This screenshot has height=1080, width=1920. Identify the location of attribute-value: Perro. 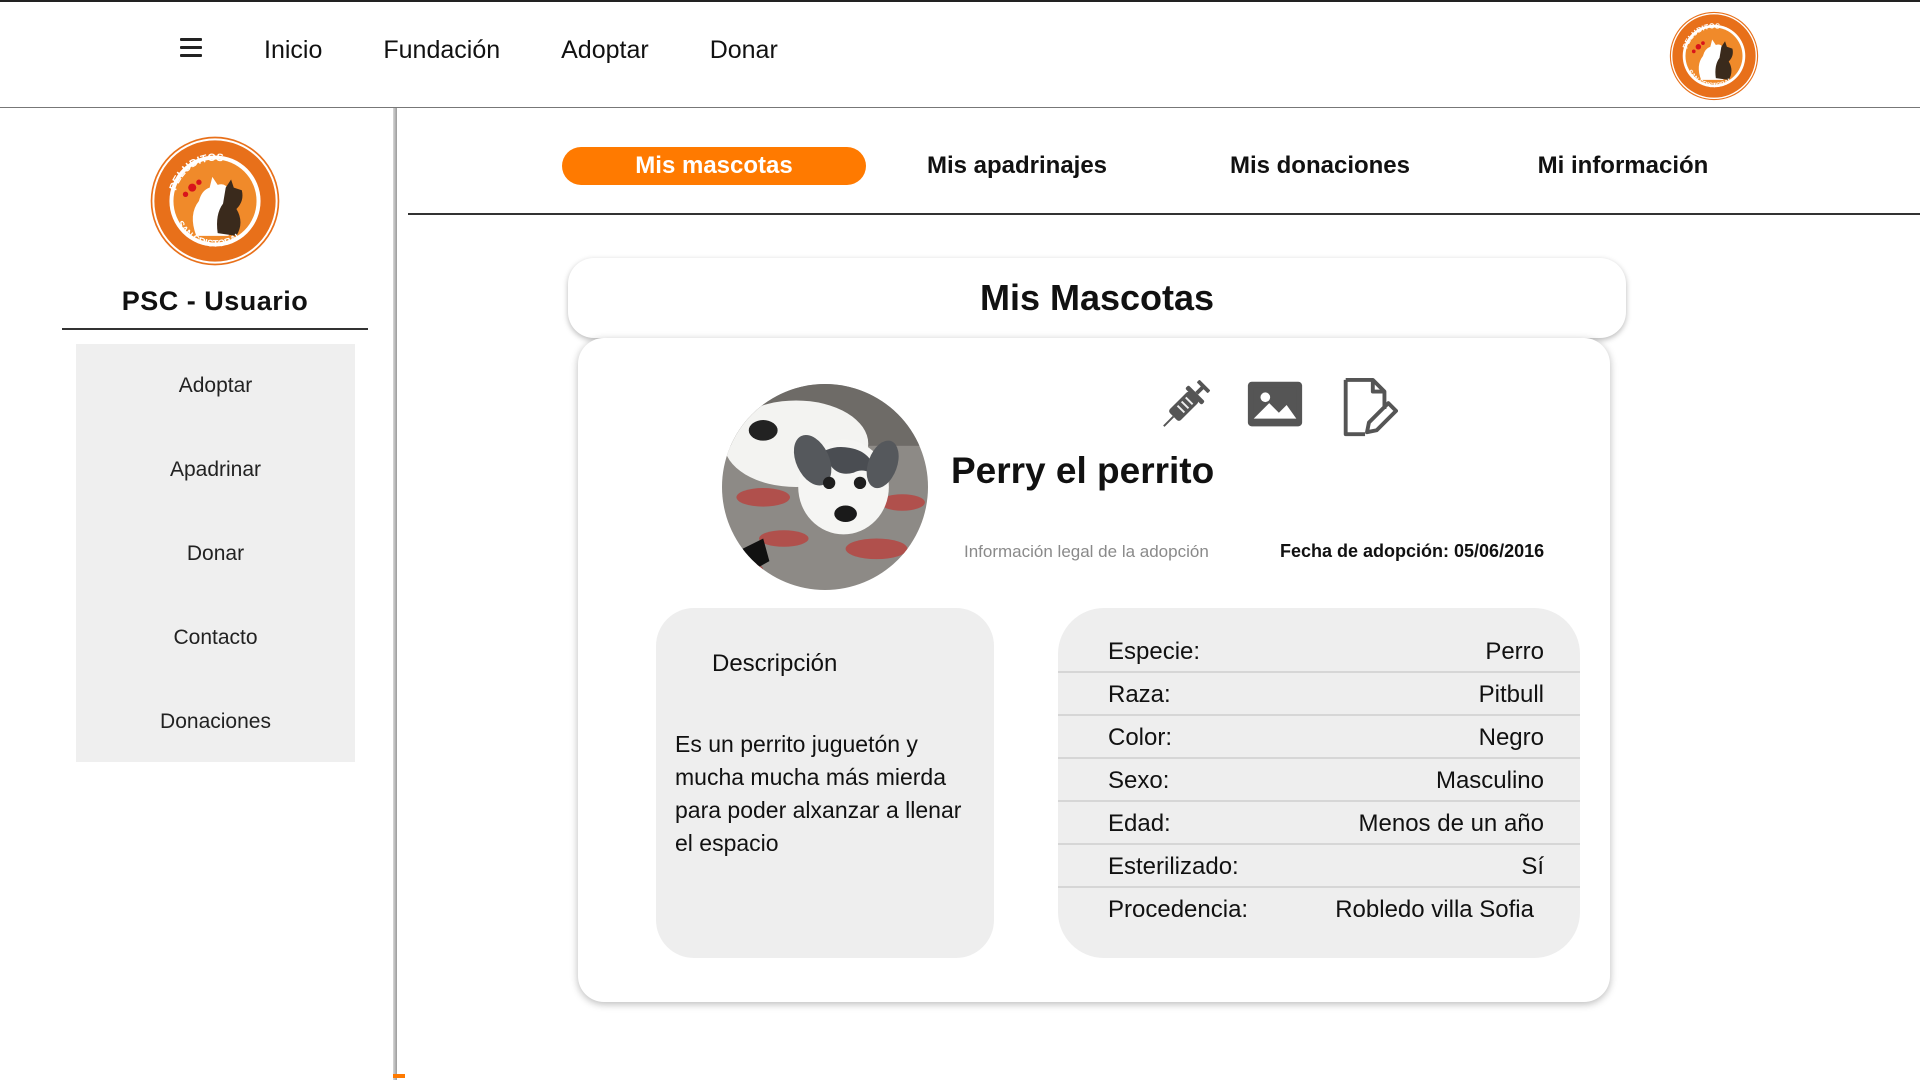
(1514, 651).